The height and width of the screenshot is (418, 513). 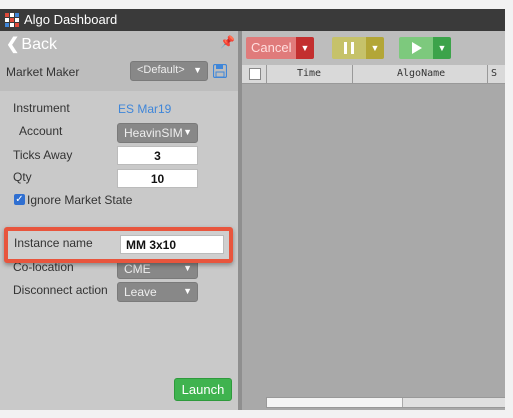 I want to click on account-value: HeavinSIM, so click(x=153, y=133).